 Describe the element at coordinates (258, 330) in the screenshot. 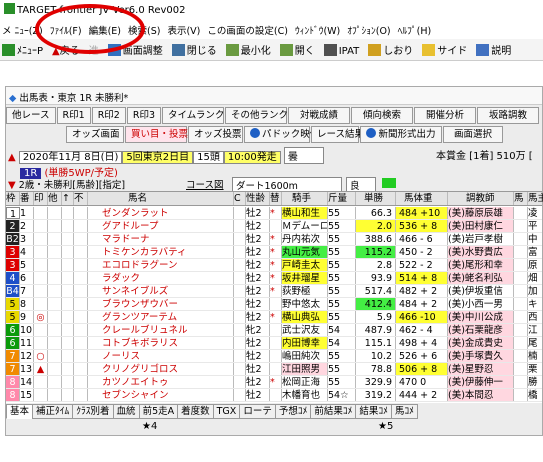

I see `cell-sex-age: 牝2` at that location.